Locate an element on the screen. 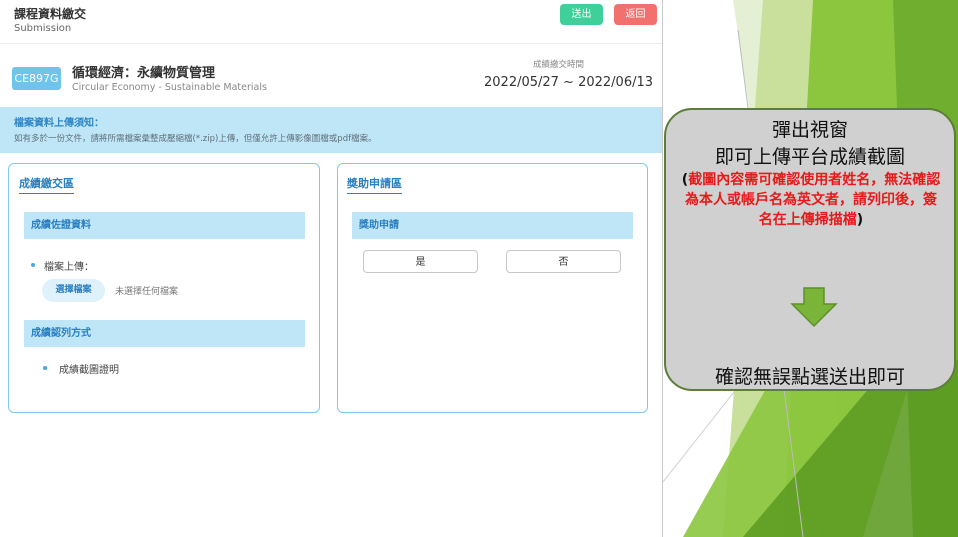 The width and height of the screenshot is (958, 537). callout-line-confirm: 確認無誤點選送出即可 is located at coordinates (809, 377).